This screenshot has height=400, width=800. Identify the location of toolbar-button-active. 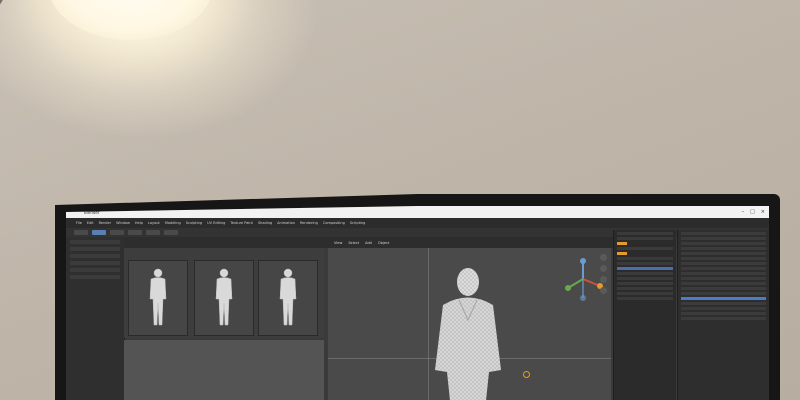
(99, 232).